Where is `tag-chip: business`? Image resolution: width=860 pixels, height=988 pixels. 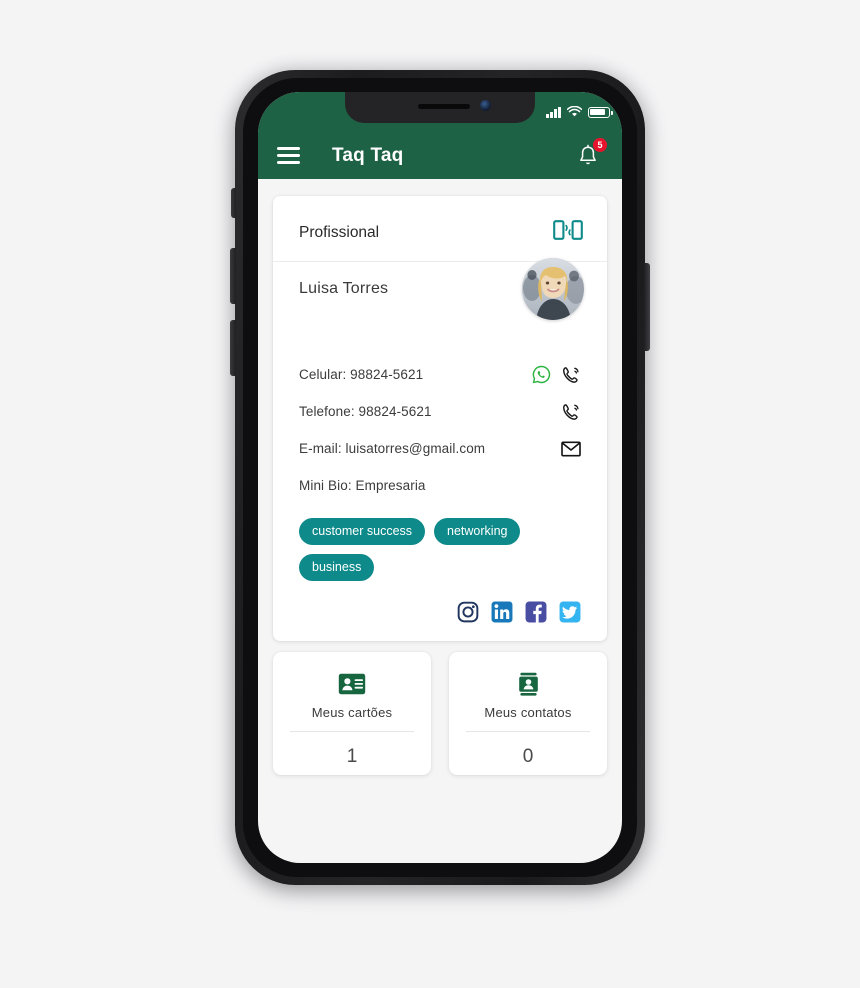
tag-chip: business is located at coordinates (337, 567).